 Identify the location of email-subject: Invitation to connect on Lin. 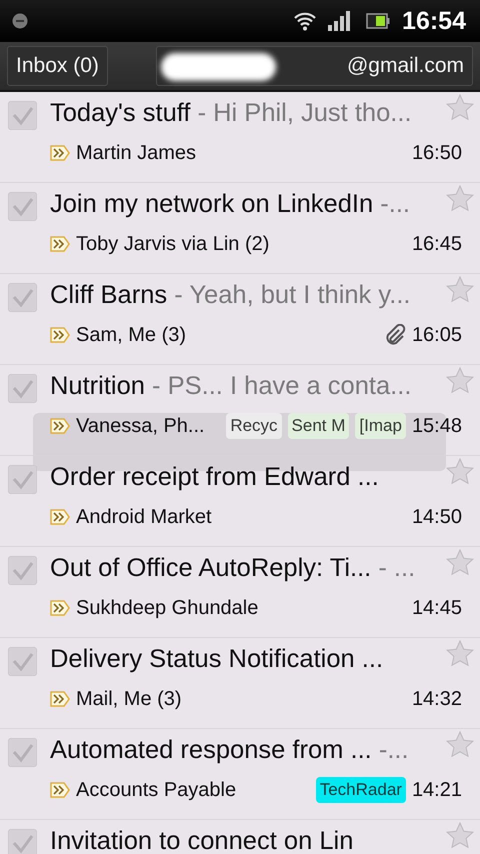
(202, 840).